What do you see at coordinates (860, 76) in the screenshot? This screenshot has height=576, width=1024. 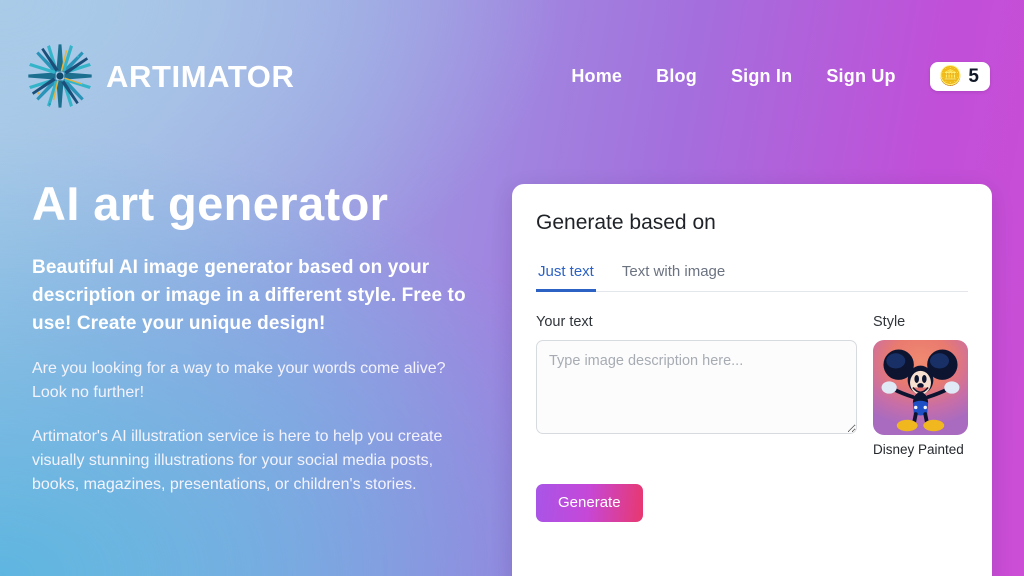 I see `nav-link-sign-up: Sign Up` at bounding box center [860, 76].